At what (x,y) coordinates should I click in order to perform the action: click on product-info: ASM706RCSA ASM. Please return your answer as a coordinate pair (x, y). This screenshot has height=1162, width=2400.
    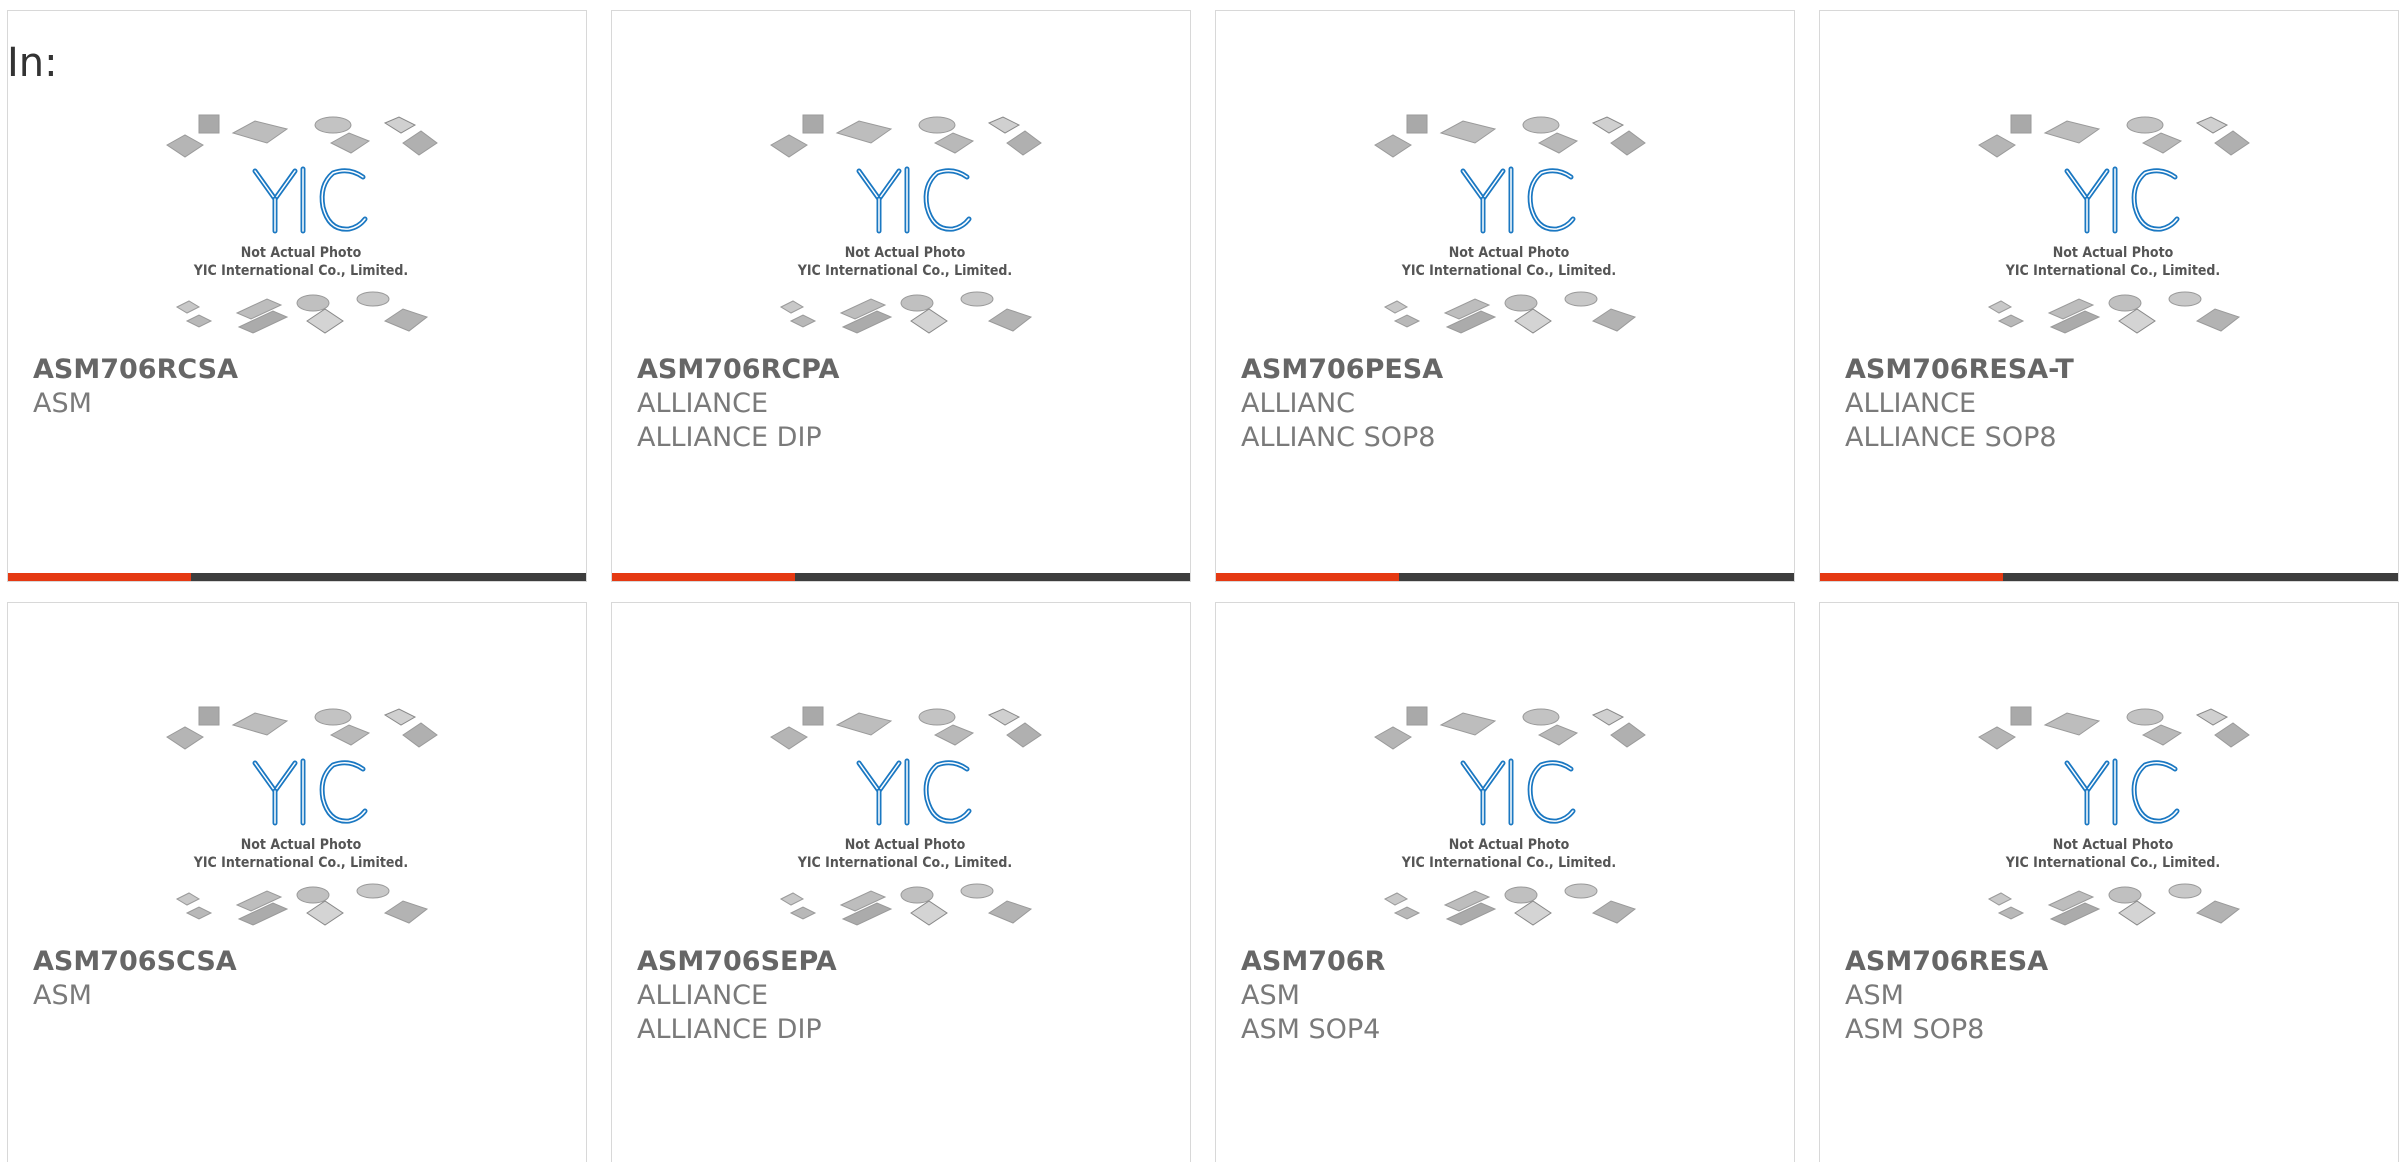
    Looking at the image, I should click on (299, 387).